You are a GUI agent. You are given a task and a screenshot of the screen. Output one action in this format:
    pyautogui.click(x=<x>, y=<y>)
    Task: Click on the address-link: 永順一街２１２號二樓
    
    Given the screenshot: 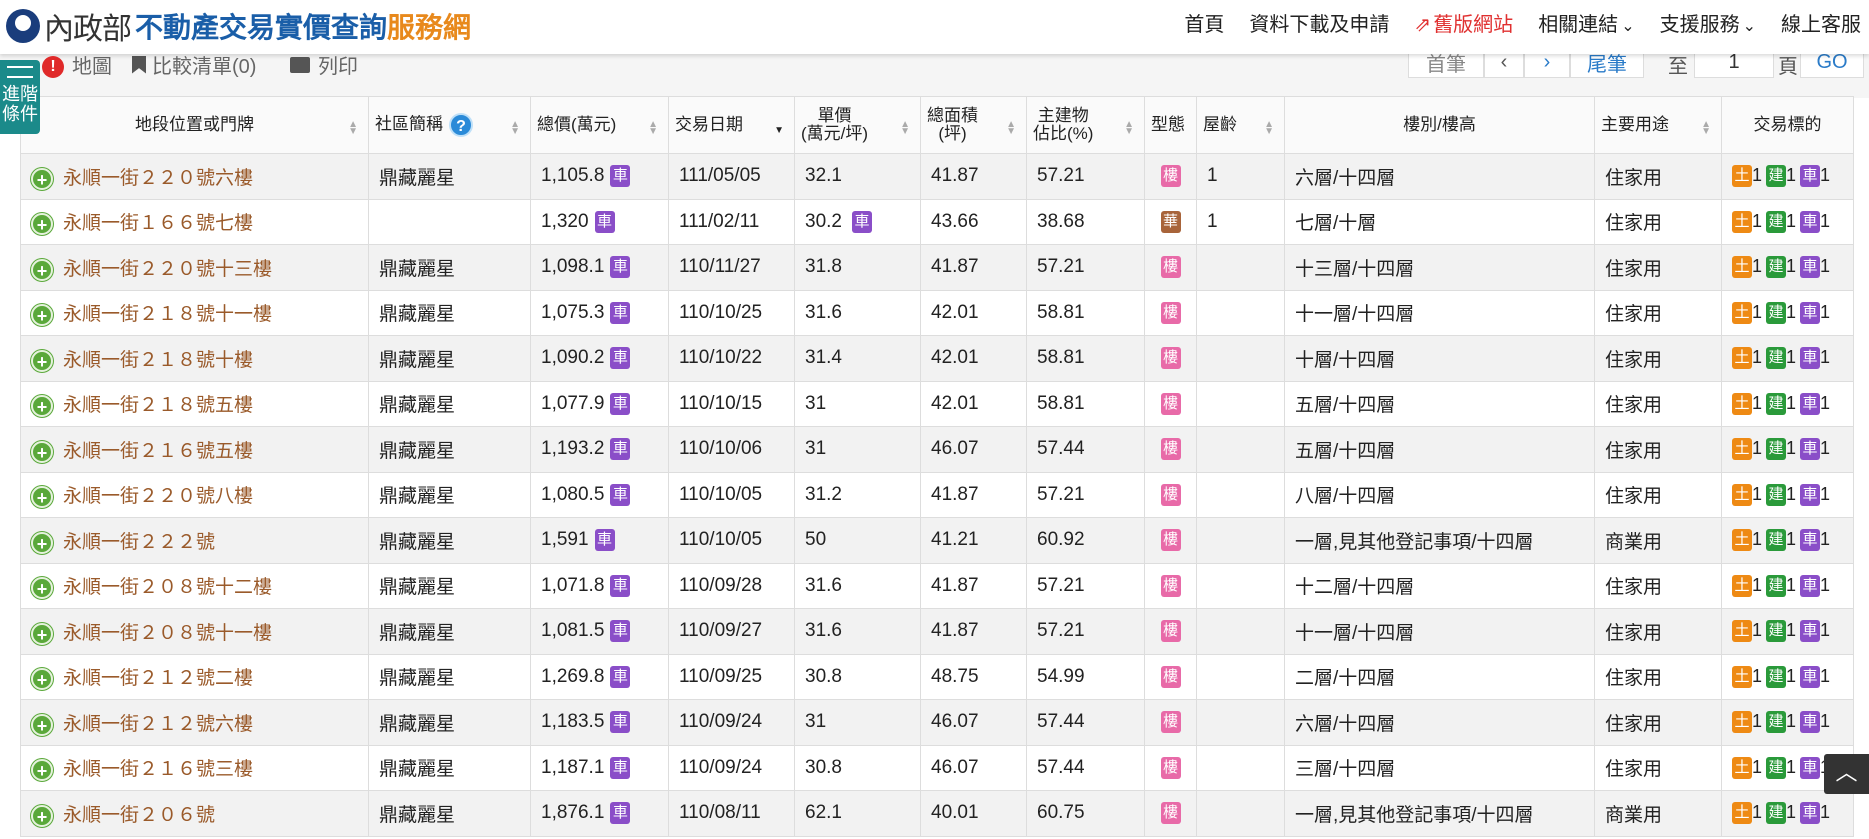 What is the action you would take?
    pyautogui.click(x=158, y=678)
    